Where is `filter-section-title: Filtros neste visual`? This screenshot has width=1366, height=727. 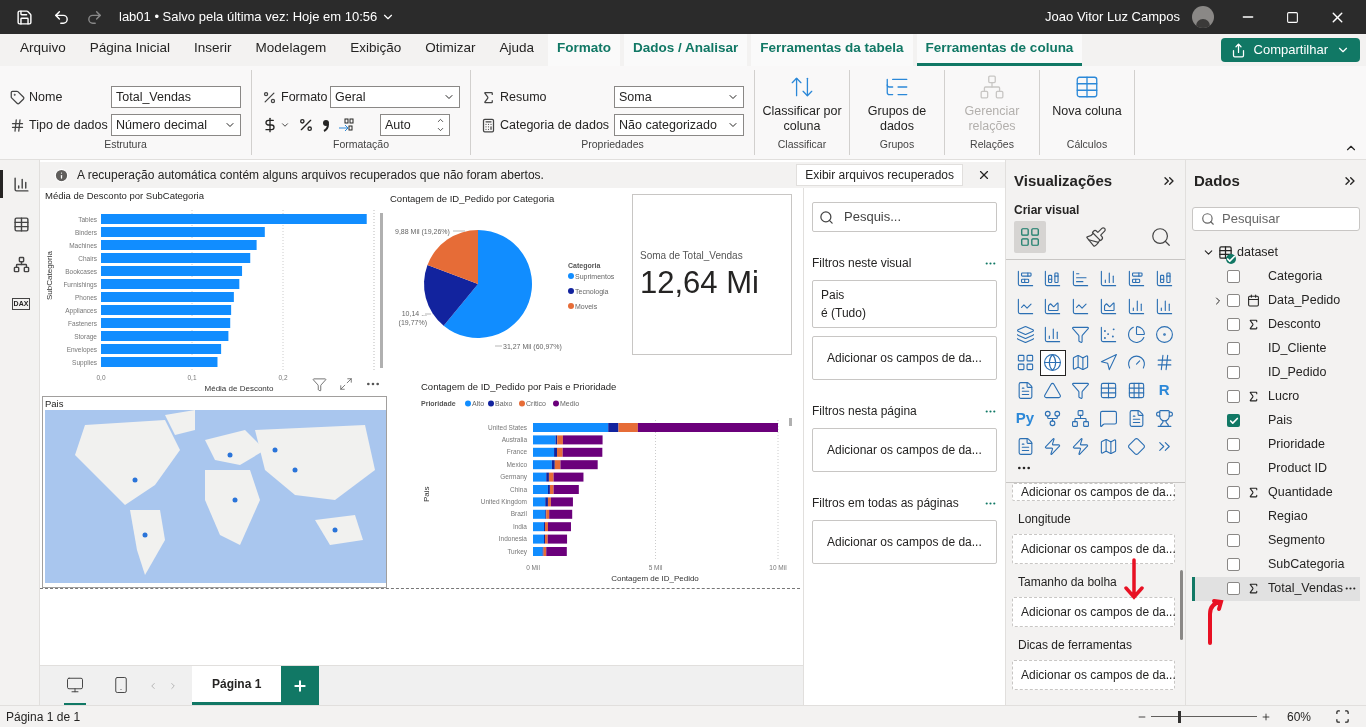 filter-section-title: Filtros neste visual is located at coordinates (862, 263).